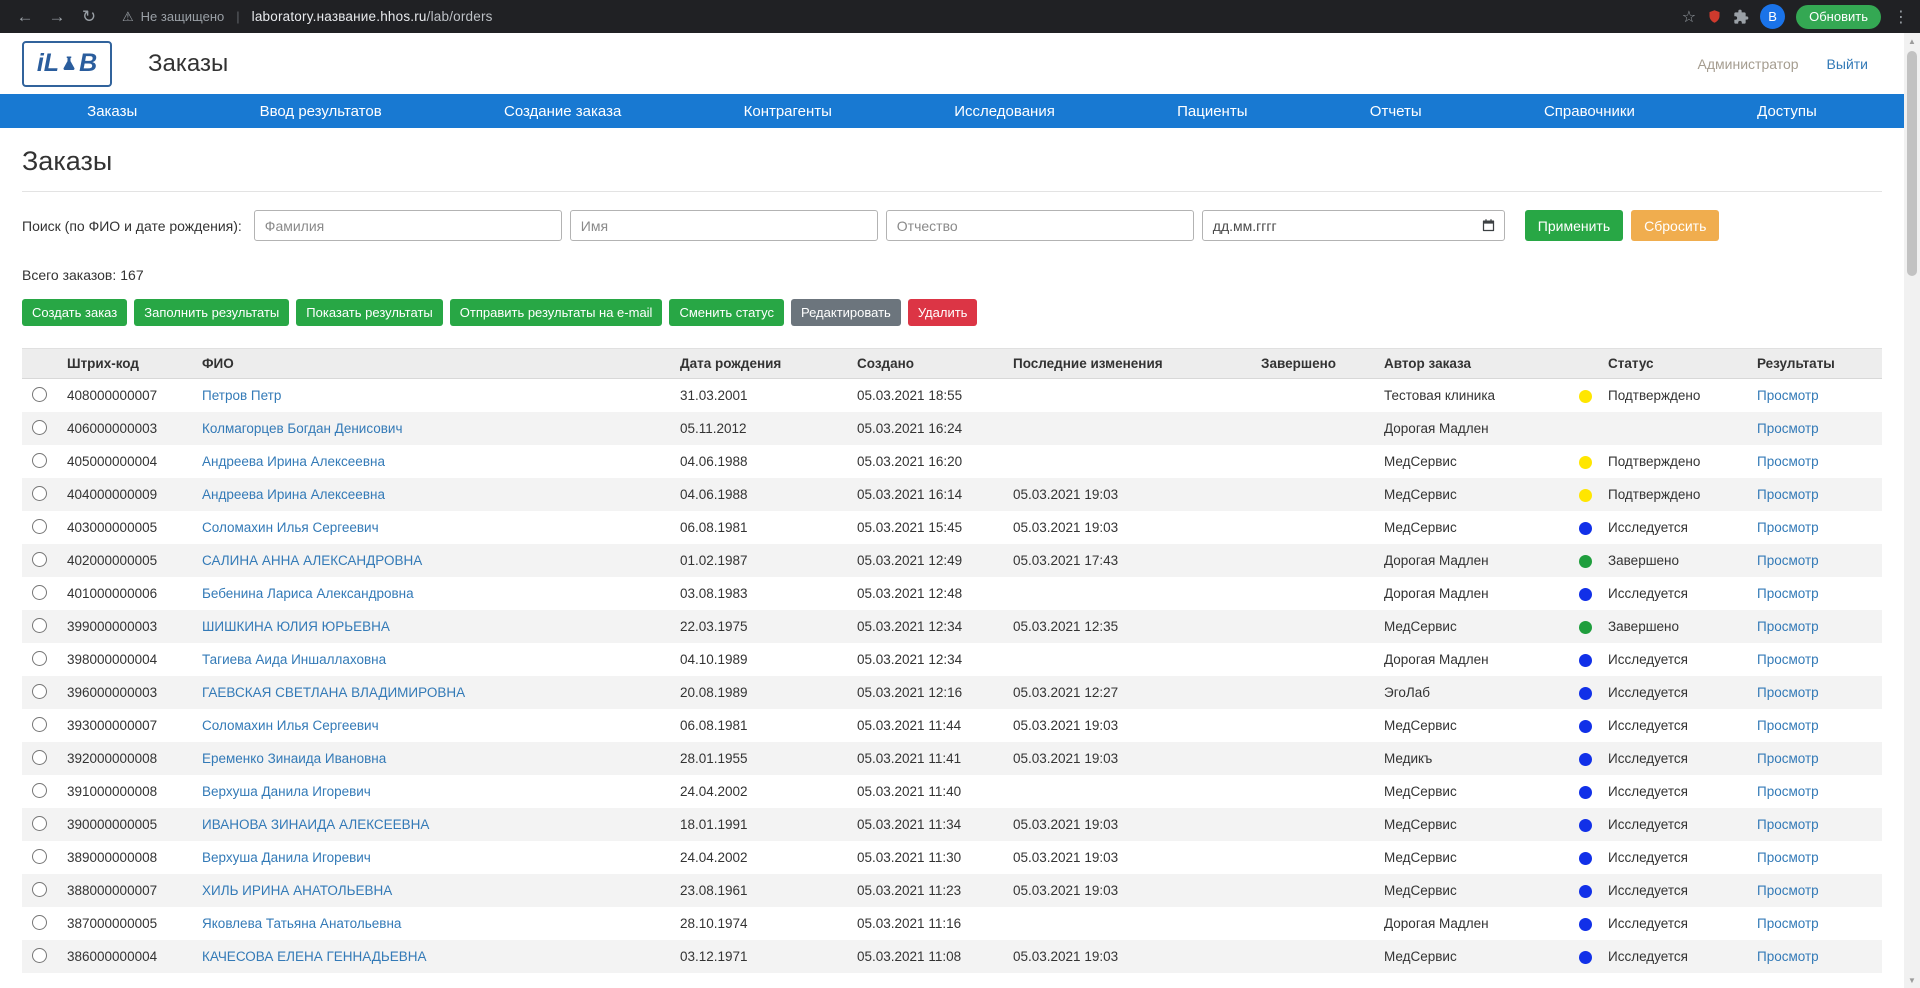  What do you see at coordinates (241, 395) in the screenshot?
I see `order-patient-link: Петров Петр` at bounding box center [241, 395].